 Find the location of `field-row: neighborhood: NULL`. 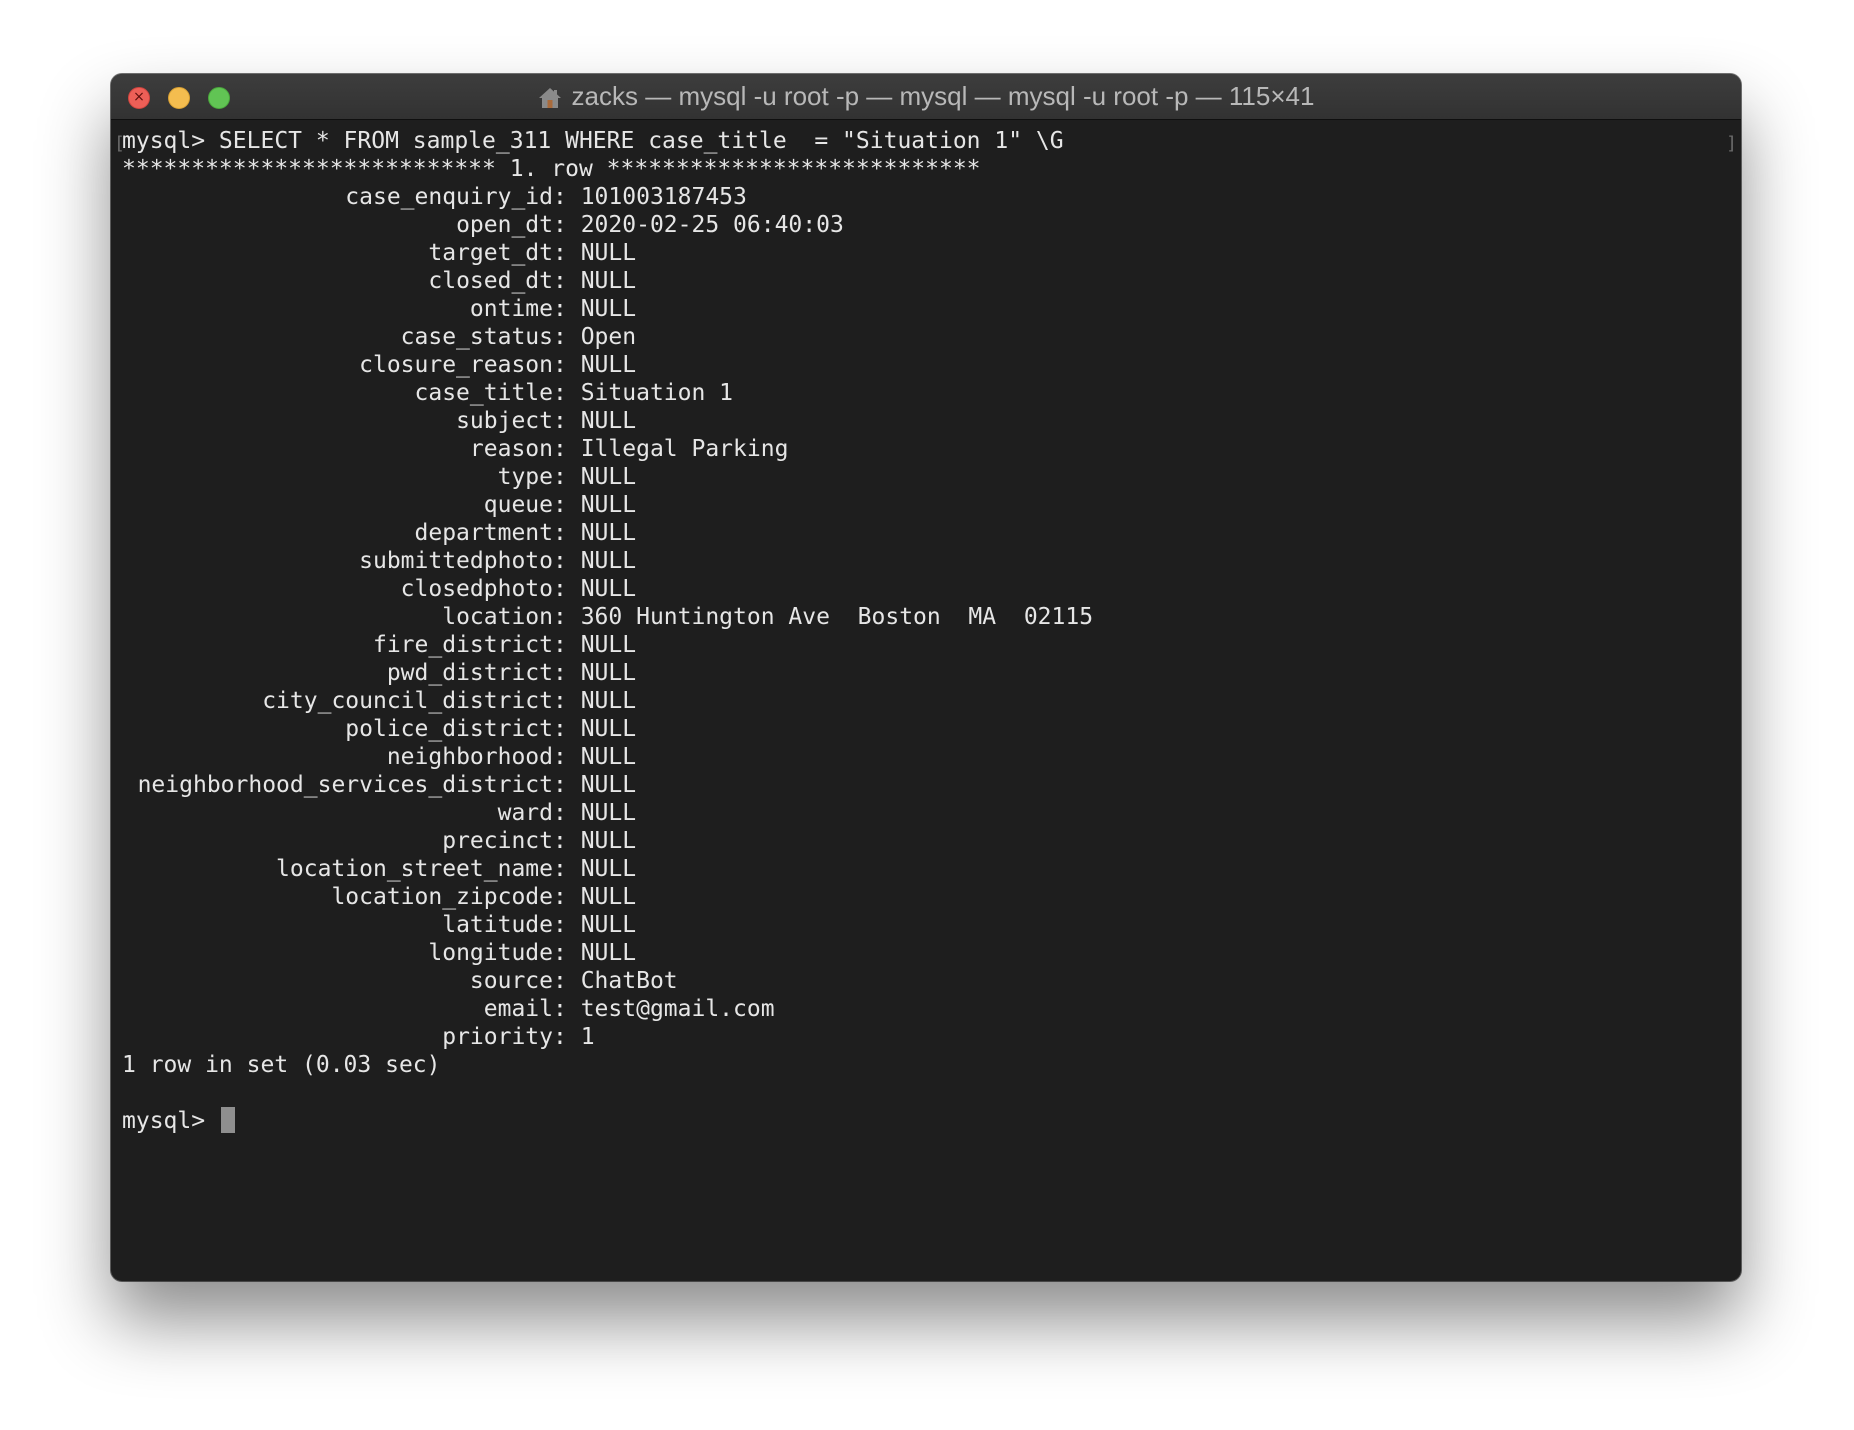

field-row: neighborhood: NULL is located at coordinates (931, 757).